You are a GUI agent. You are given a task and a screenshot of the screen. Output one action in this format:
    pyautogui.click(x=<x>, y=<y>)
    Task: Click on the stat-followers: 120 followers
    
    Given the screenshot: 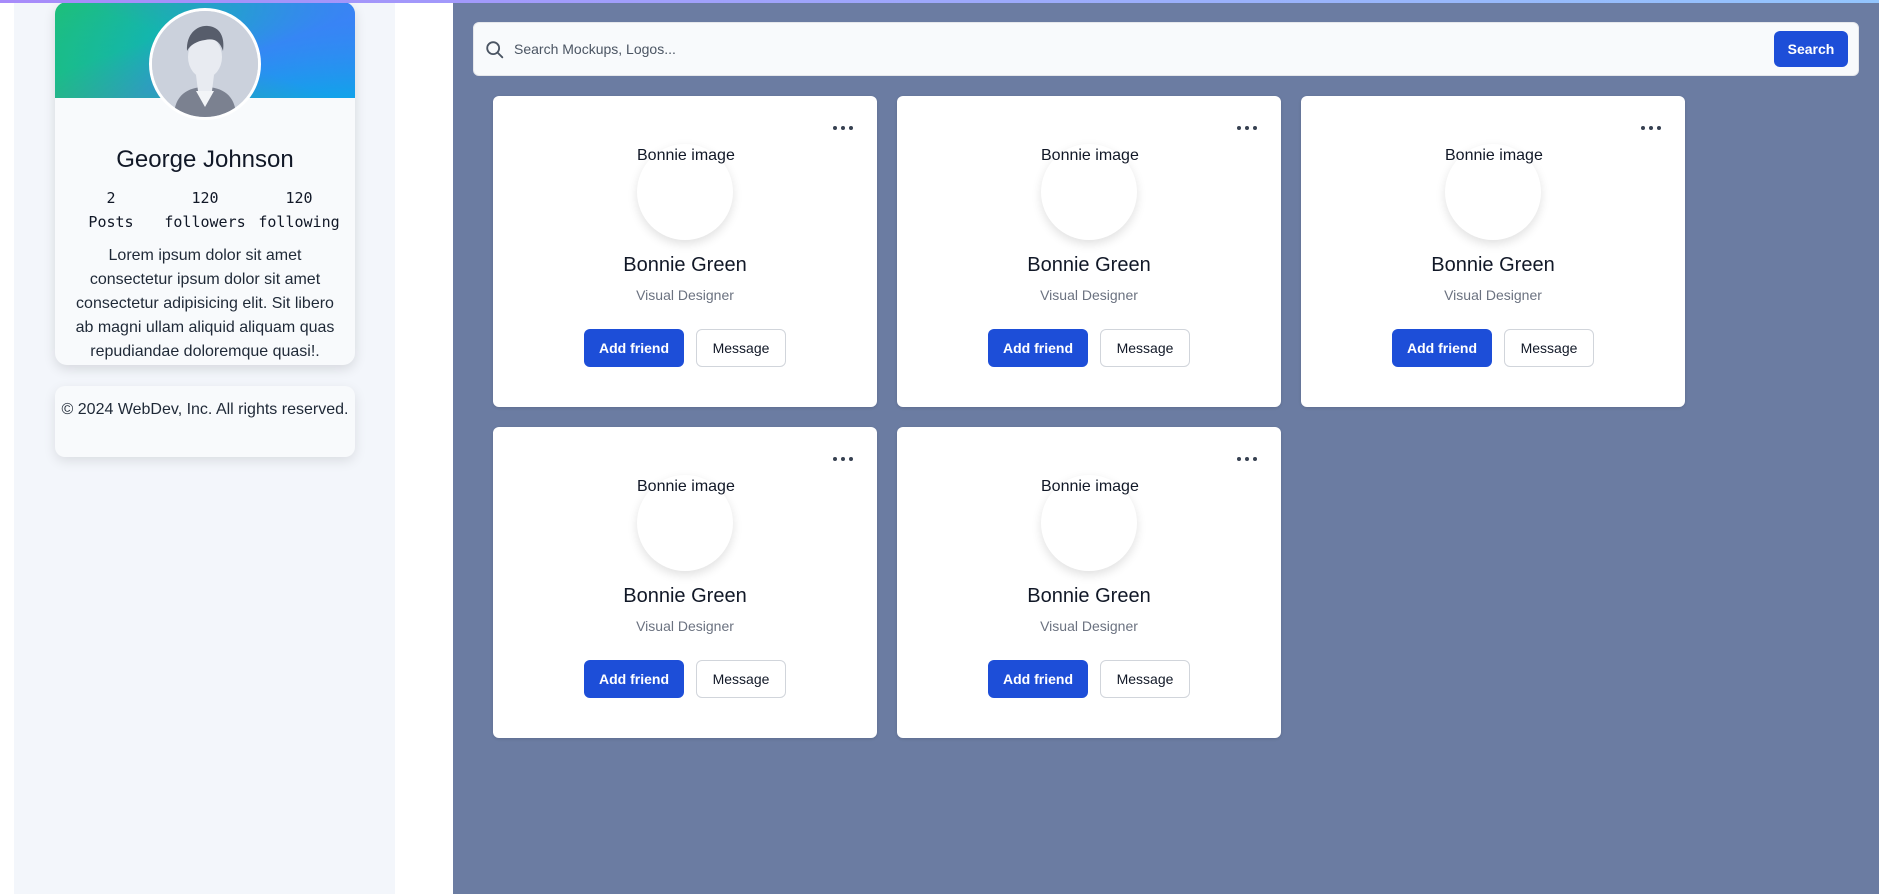 What is the action you would take?
    pyautogui.click(x=205, y=210)
    